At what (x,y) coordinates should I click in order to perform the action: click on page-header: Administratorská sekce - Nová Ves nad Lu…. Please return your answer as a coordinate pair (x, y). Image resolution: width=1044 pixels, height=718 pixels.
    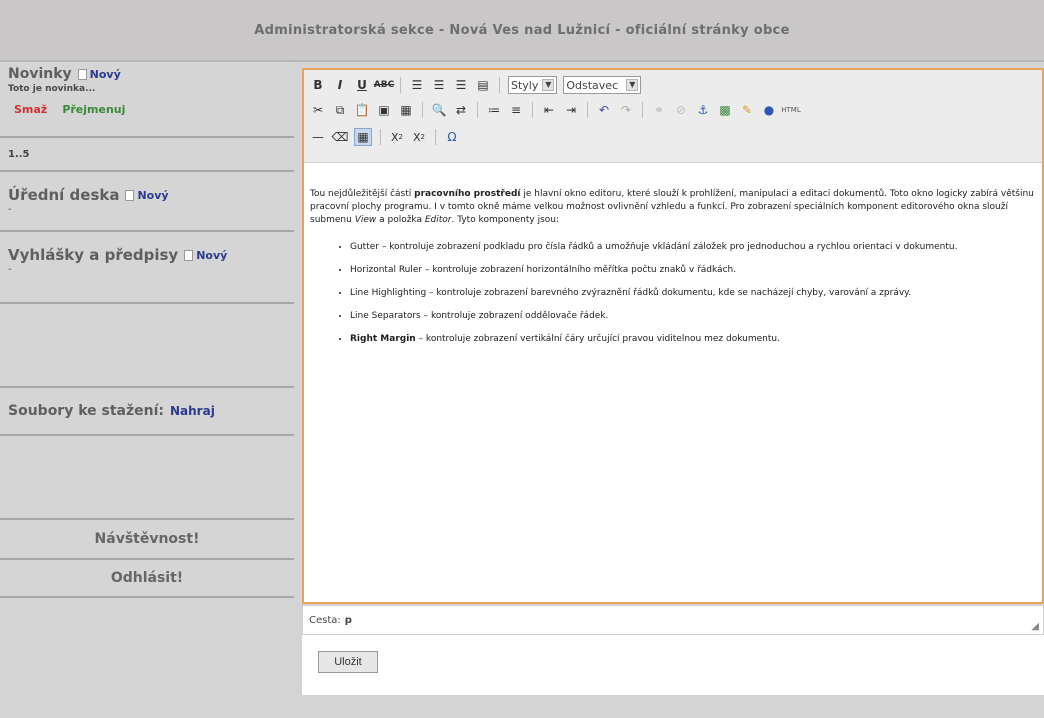
    Looking at the image, I should click on (522, 31).